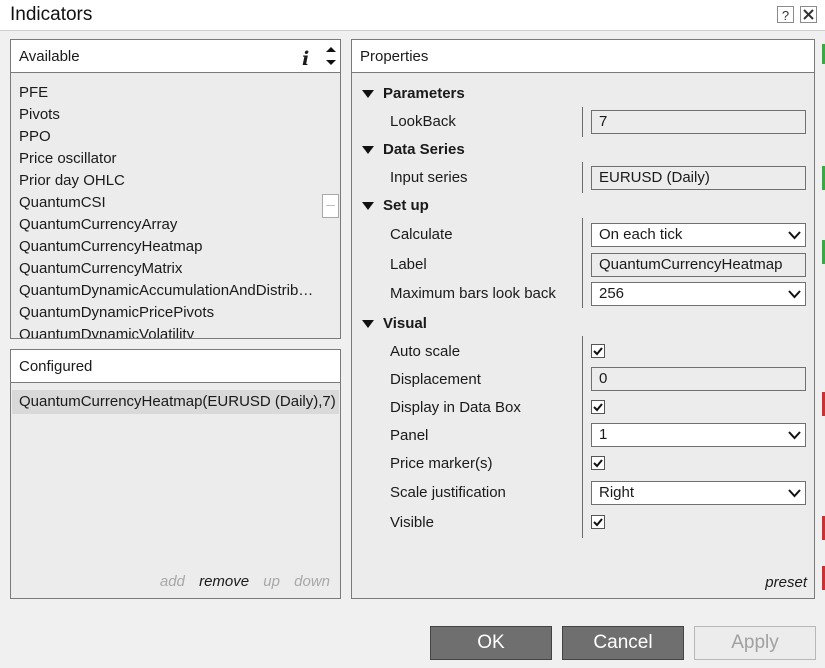 This screenshot has width=825, height=668. What do you see at coordinates (166, 313) in the screenshot?
I see `list-item: QuantumDynamicPricePivots` at bounding box center [166, 313].